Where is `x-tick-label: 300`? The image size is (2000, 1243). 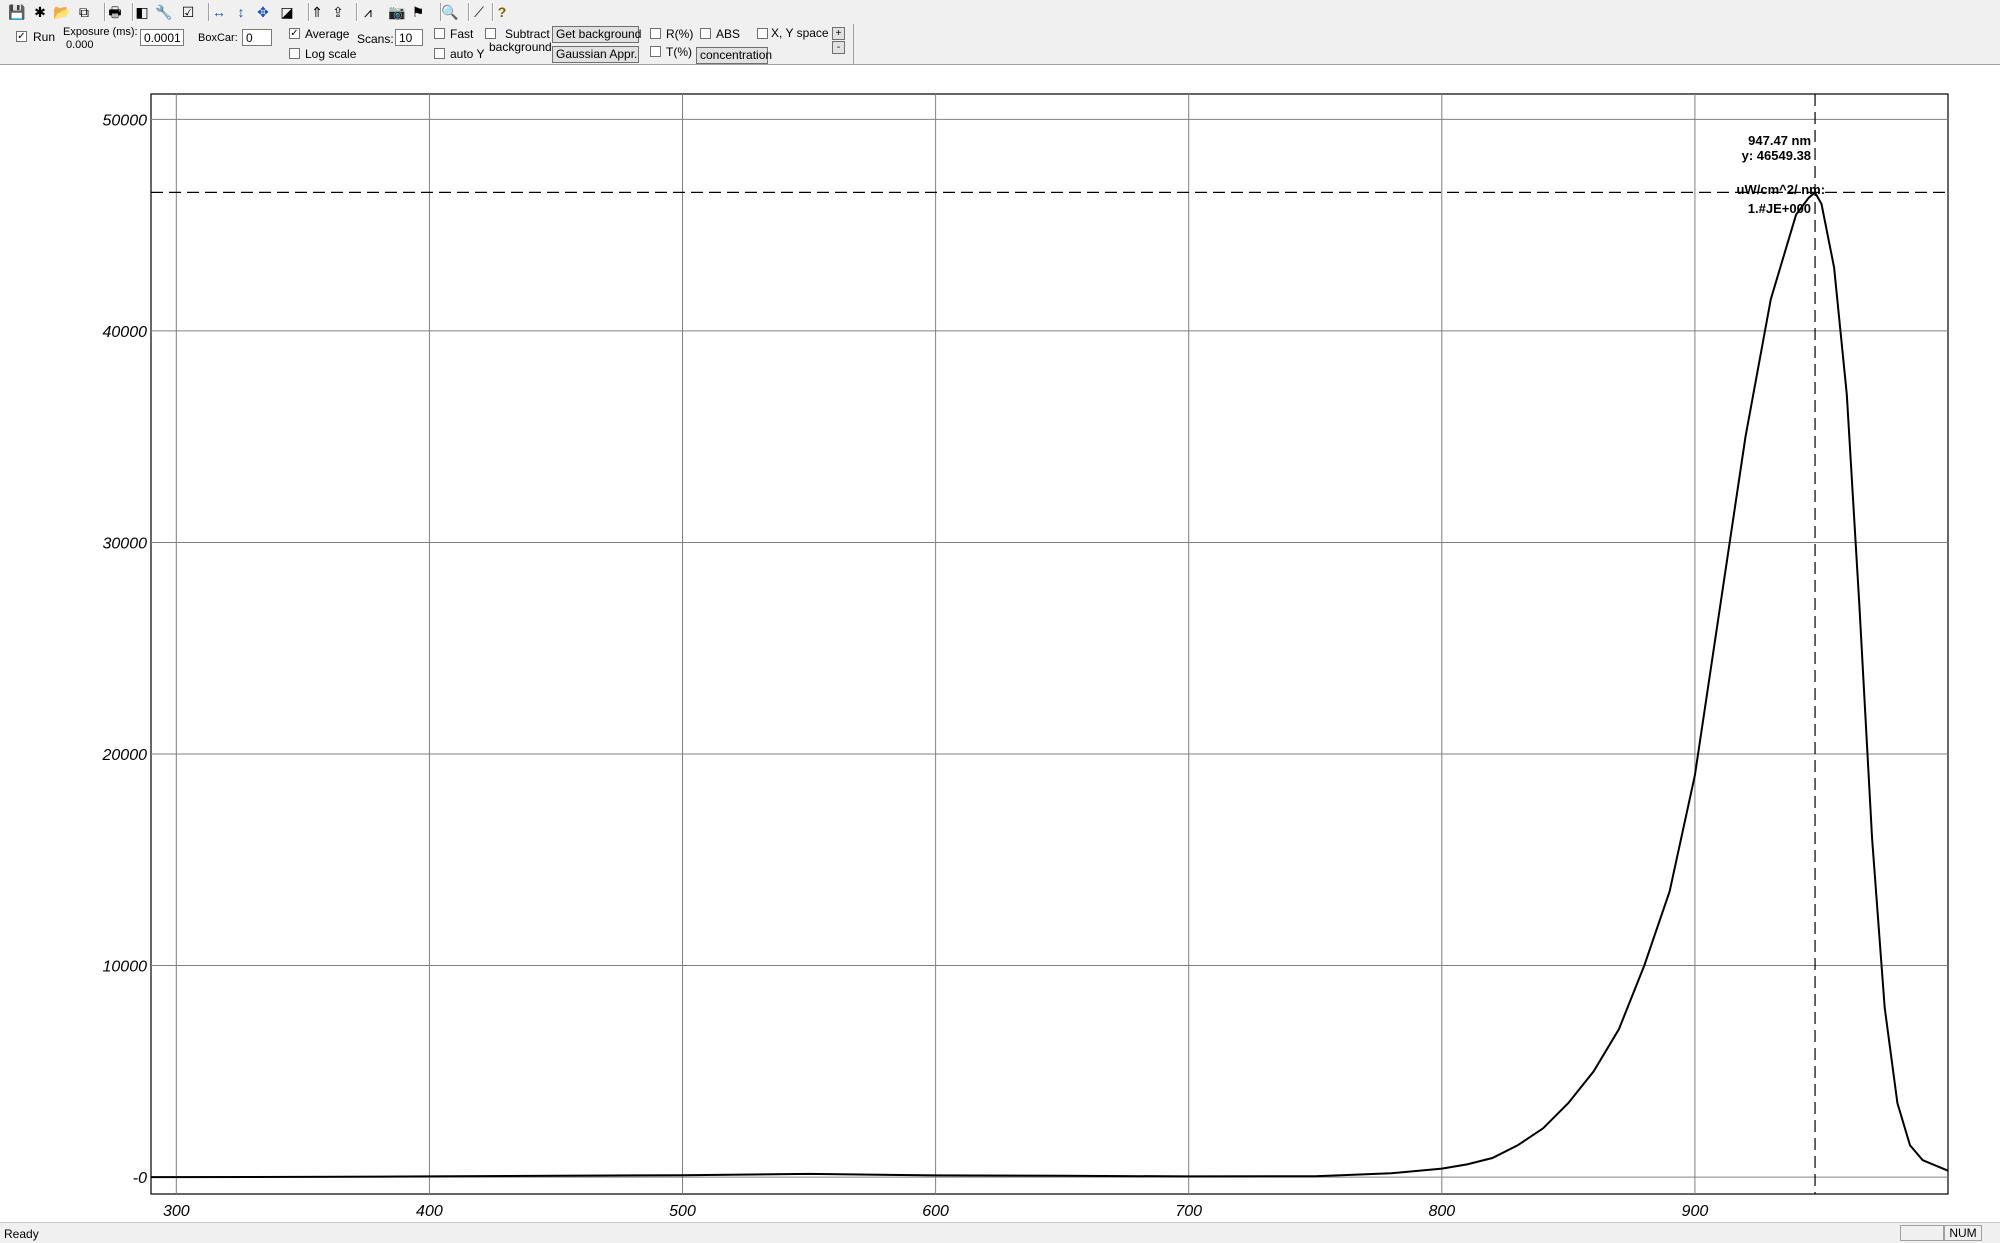 x-tick-label: 300 is located at coordinates (176, 1211).